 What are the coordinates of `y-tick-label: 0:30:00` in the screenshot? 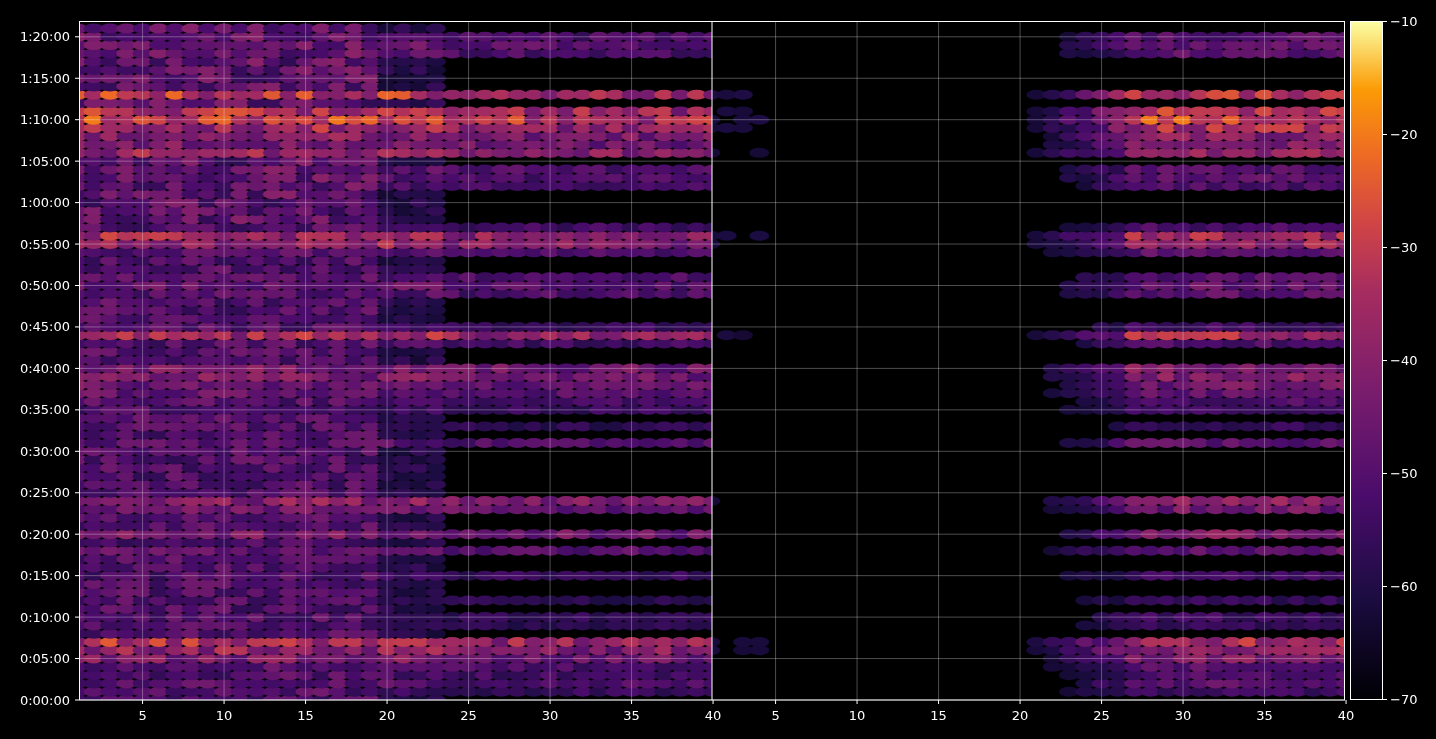 It's located at (44, 451).